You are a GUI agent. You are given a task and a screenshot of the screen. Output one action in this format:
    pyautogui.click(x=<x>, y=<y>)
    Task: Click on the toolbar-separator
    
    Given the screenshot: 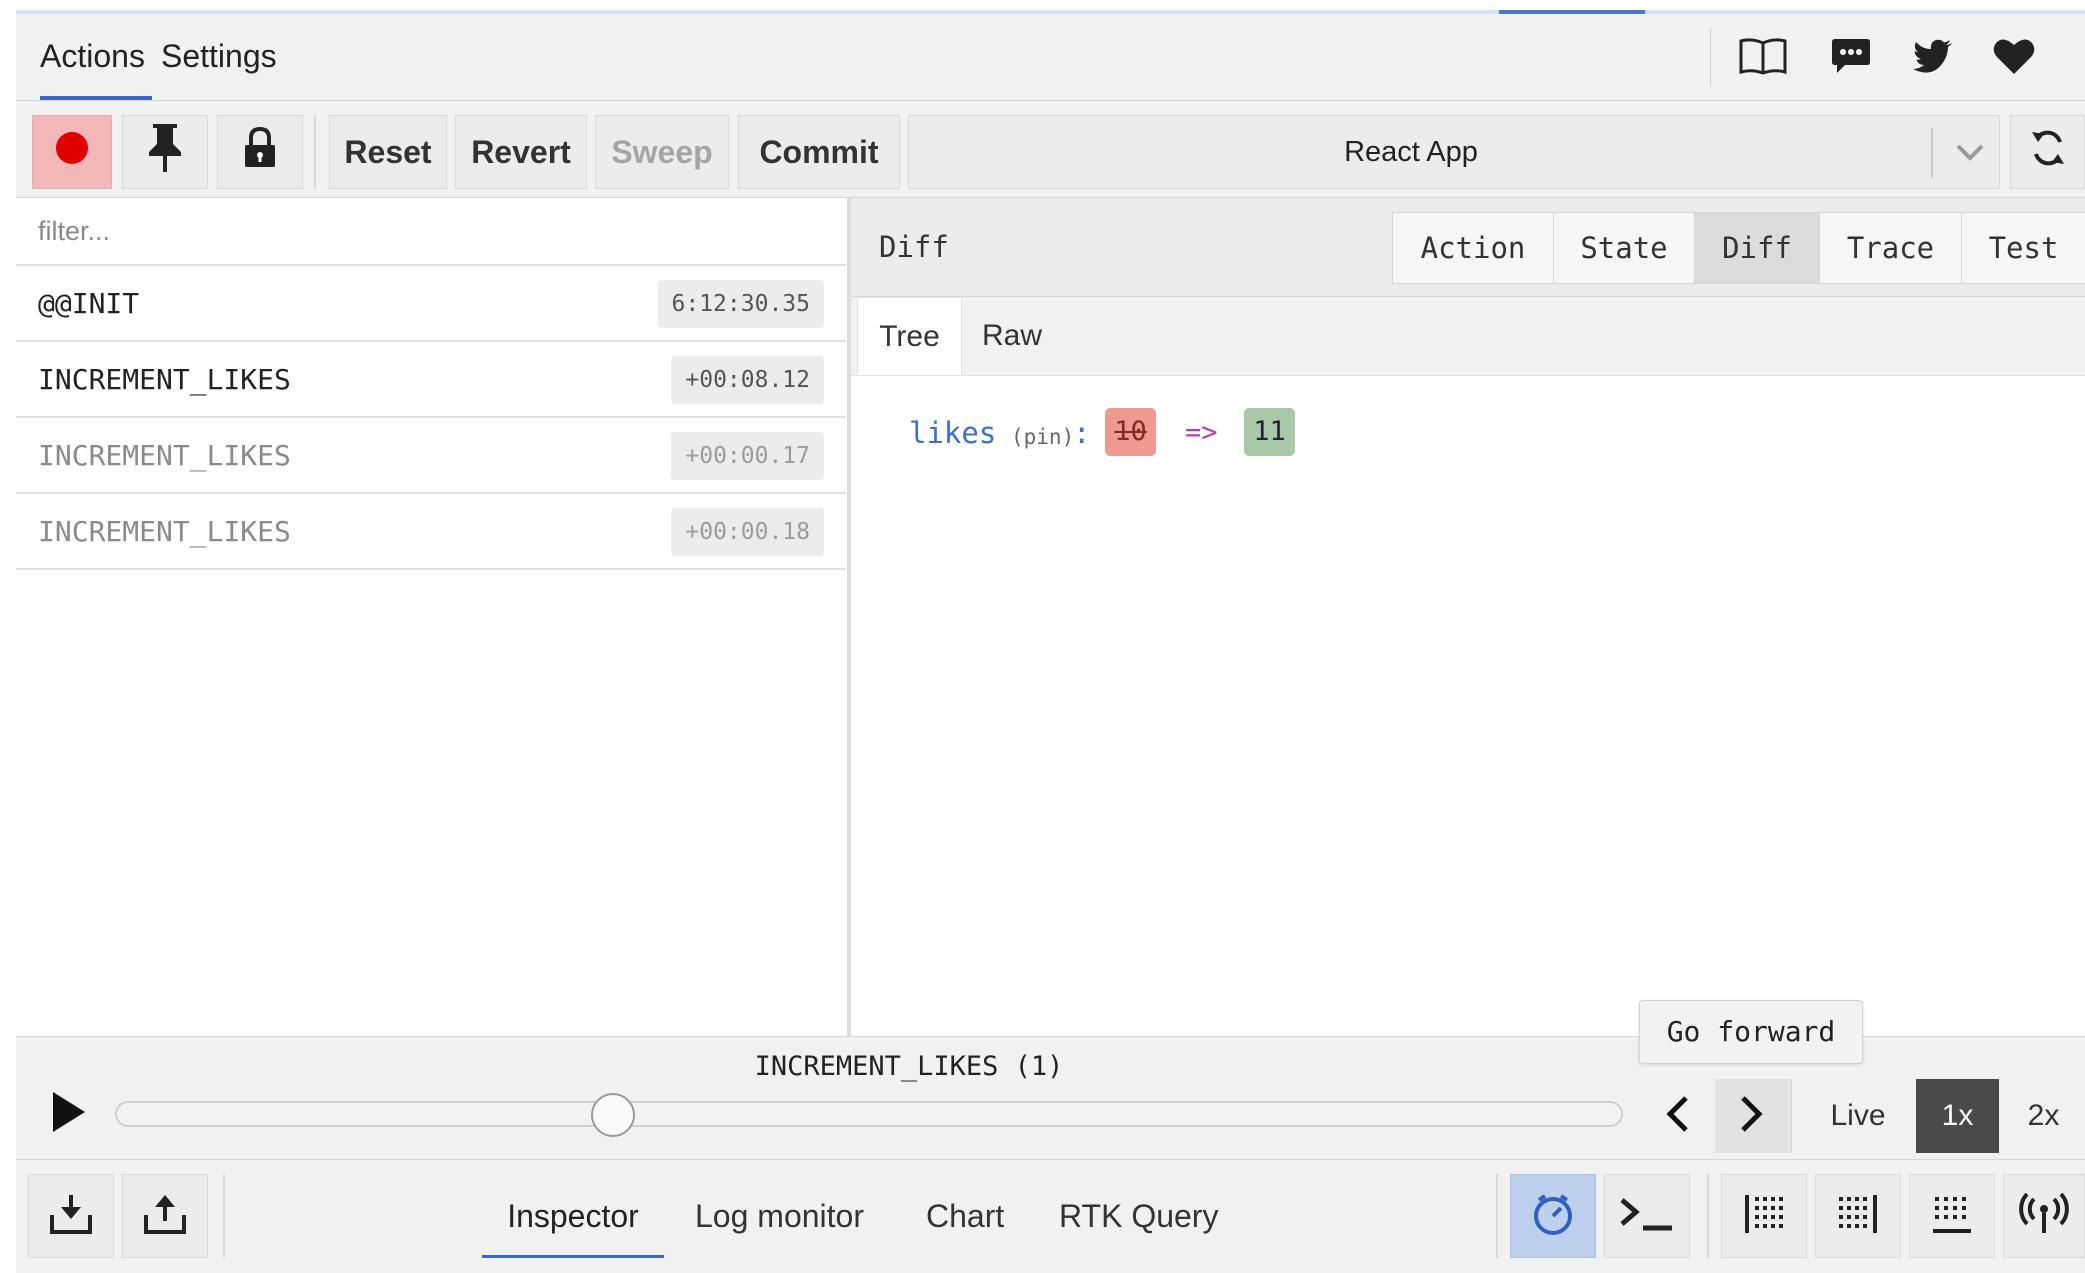 What is the action you would take?
    pyautogui.click(x=315, y=152)
    